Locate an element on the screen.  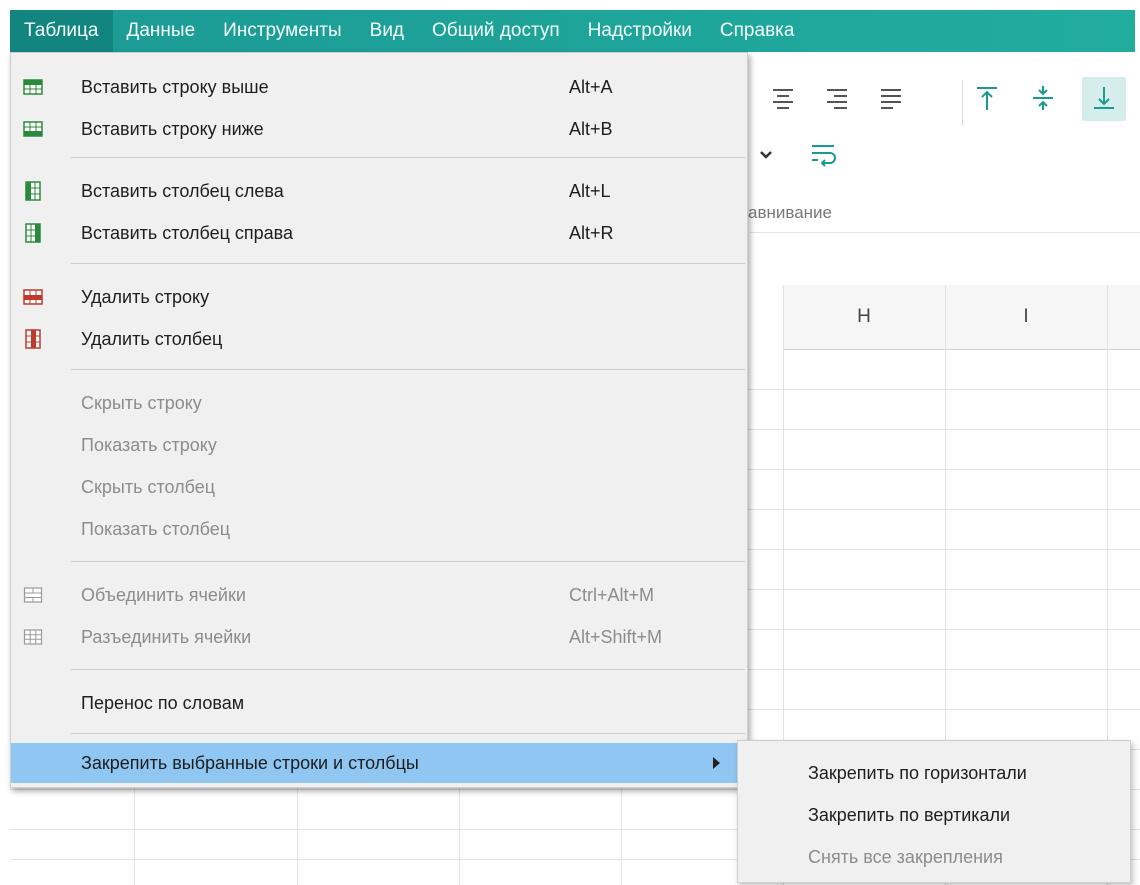
delete-column-icon is located at coordinates (33, 339).